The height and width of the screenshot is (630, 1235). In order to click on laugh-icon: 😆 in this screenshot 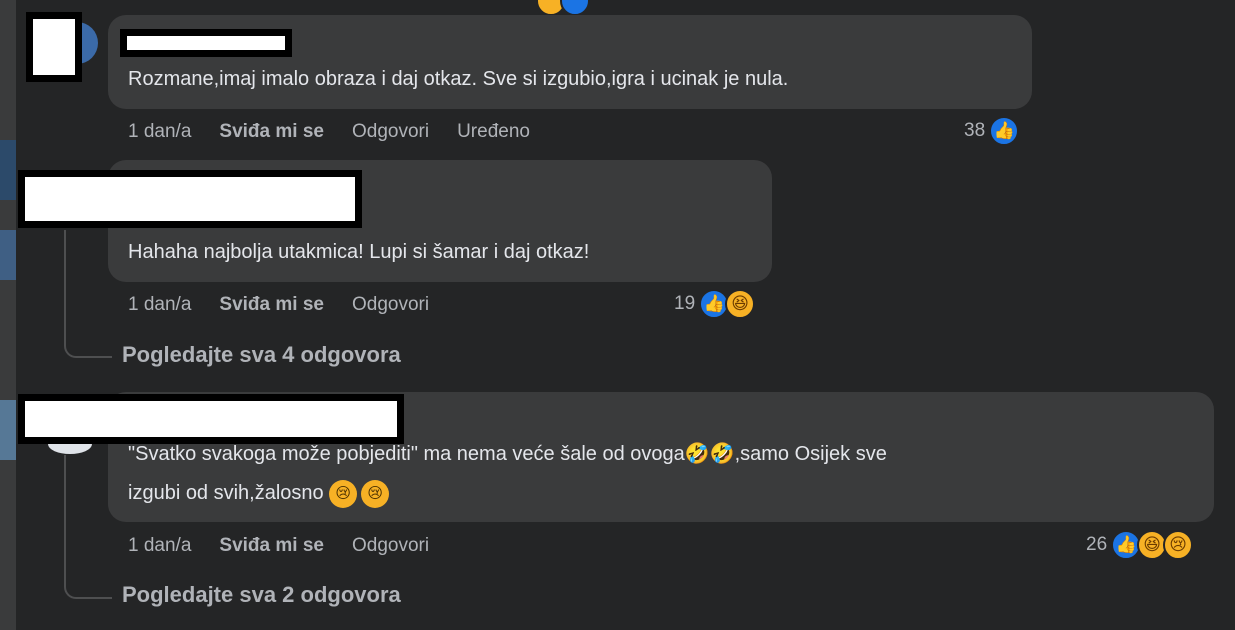, I will do `click(740, 304)`.